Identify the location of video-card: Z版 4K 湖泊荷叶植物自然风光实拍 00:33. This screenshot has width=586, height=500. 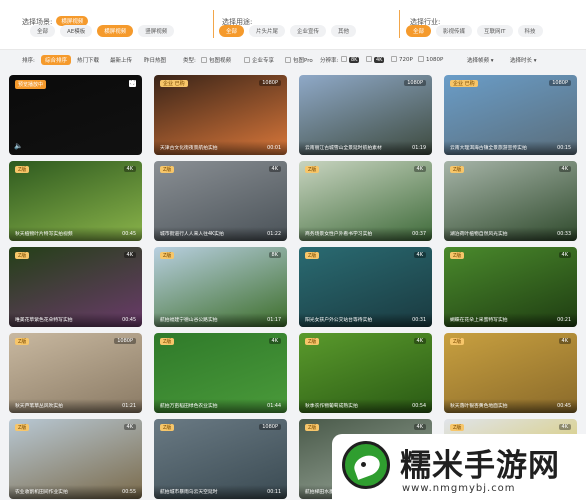
(510, 201).